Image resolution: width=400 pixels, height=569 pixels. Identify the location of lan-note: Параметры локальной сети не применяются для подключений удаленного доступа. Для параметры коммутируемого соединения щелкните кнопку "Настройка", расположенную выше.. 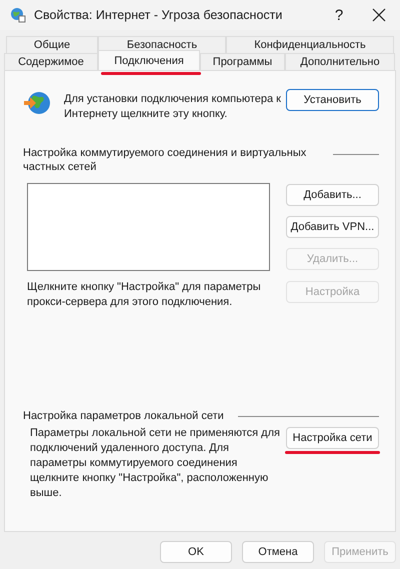
(155, 463).